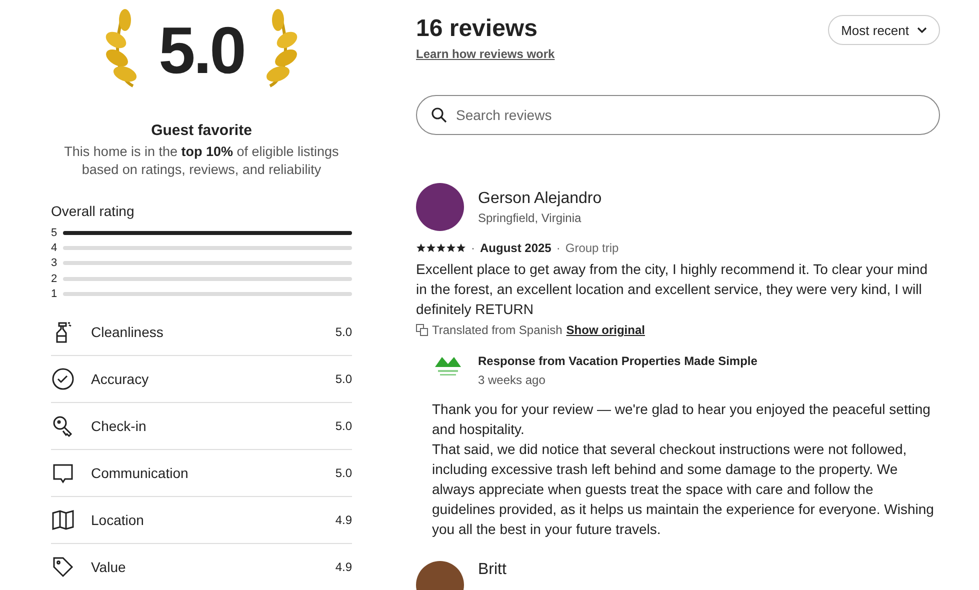 Image resolution: width=979 pixels, height=590 pixels. I want to click on show-original-link: Show original, so click(605, 330).